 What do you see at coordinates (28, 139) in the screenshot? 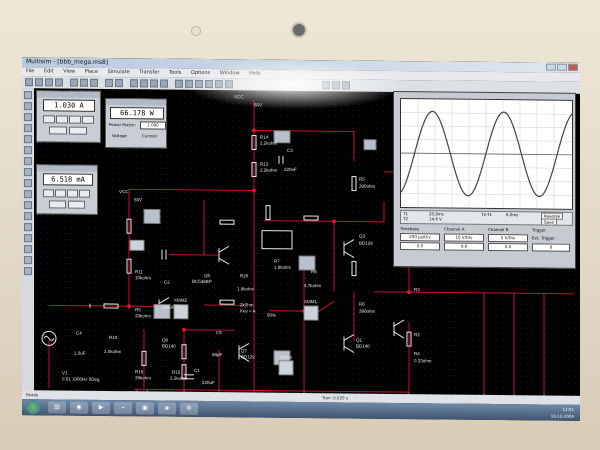
I see `analog-icon` at bounding box center [28, 139].